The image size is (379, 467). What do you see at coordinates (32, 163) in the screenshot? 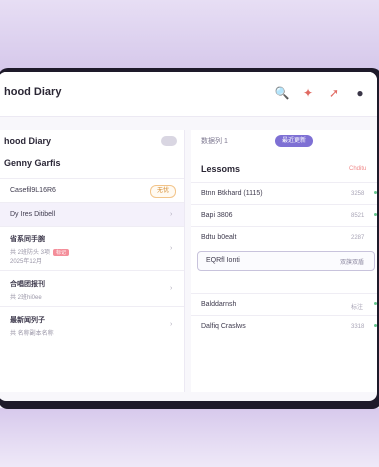
I see `left-panel-subtitle: Genny Garfis` at bounding box center [32, 163].